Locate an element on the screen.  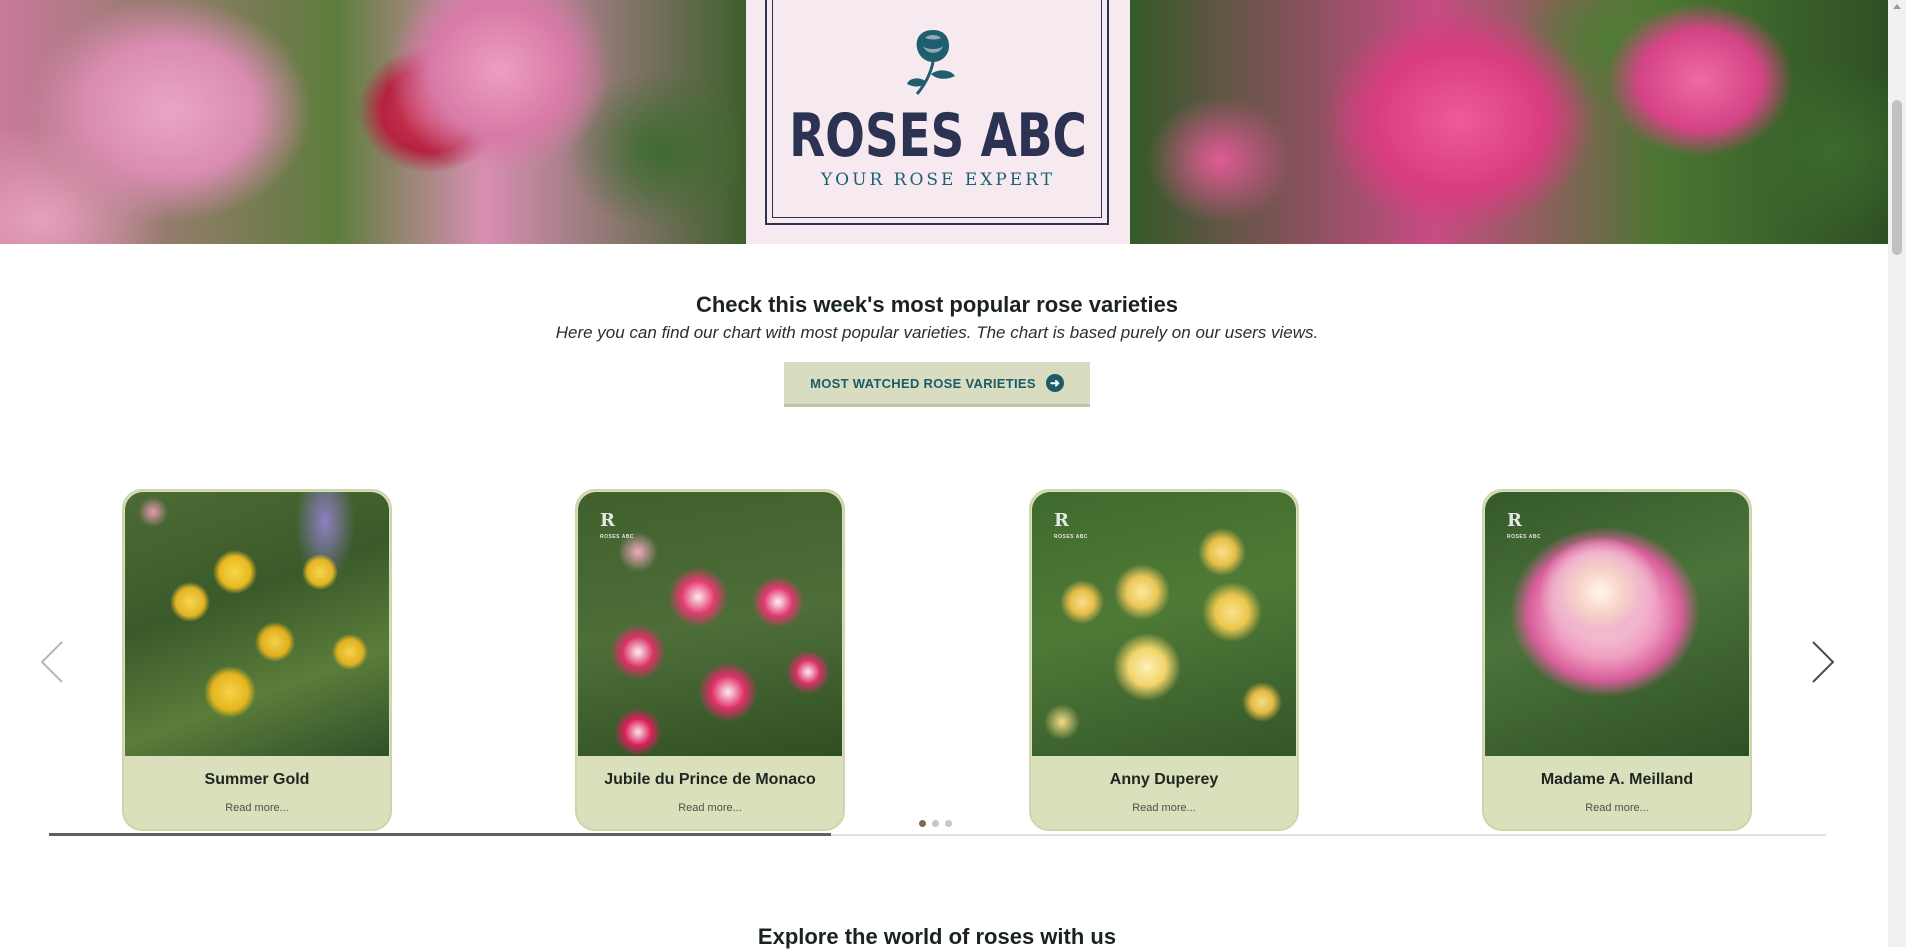
rose-photo is located at coordinates (257, 624).